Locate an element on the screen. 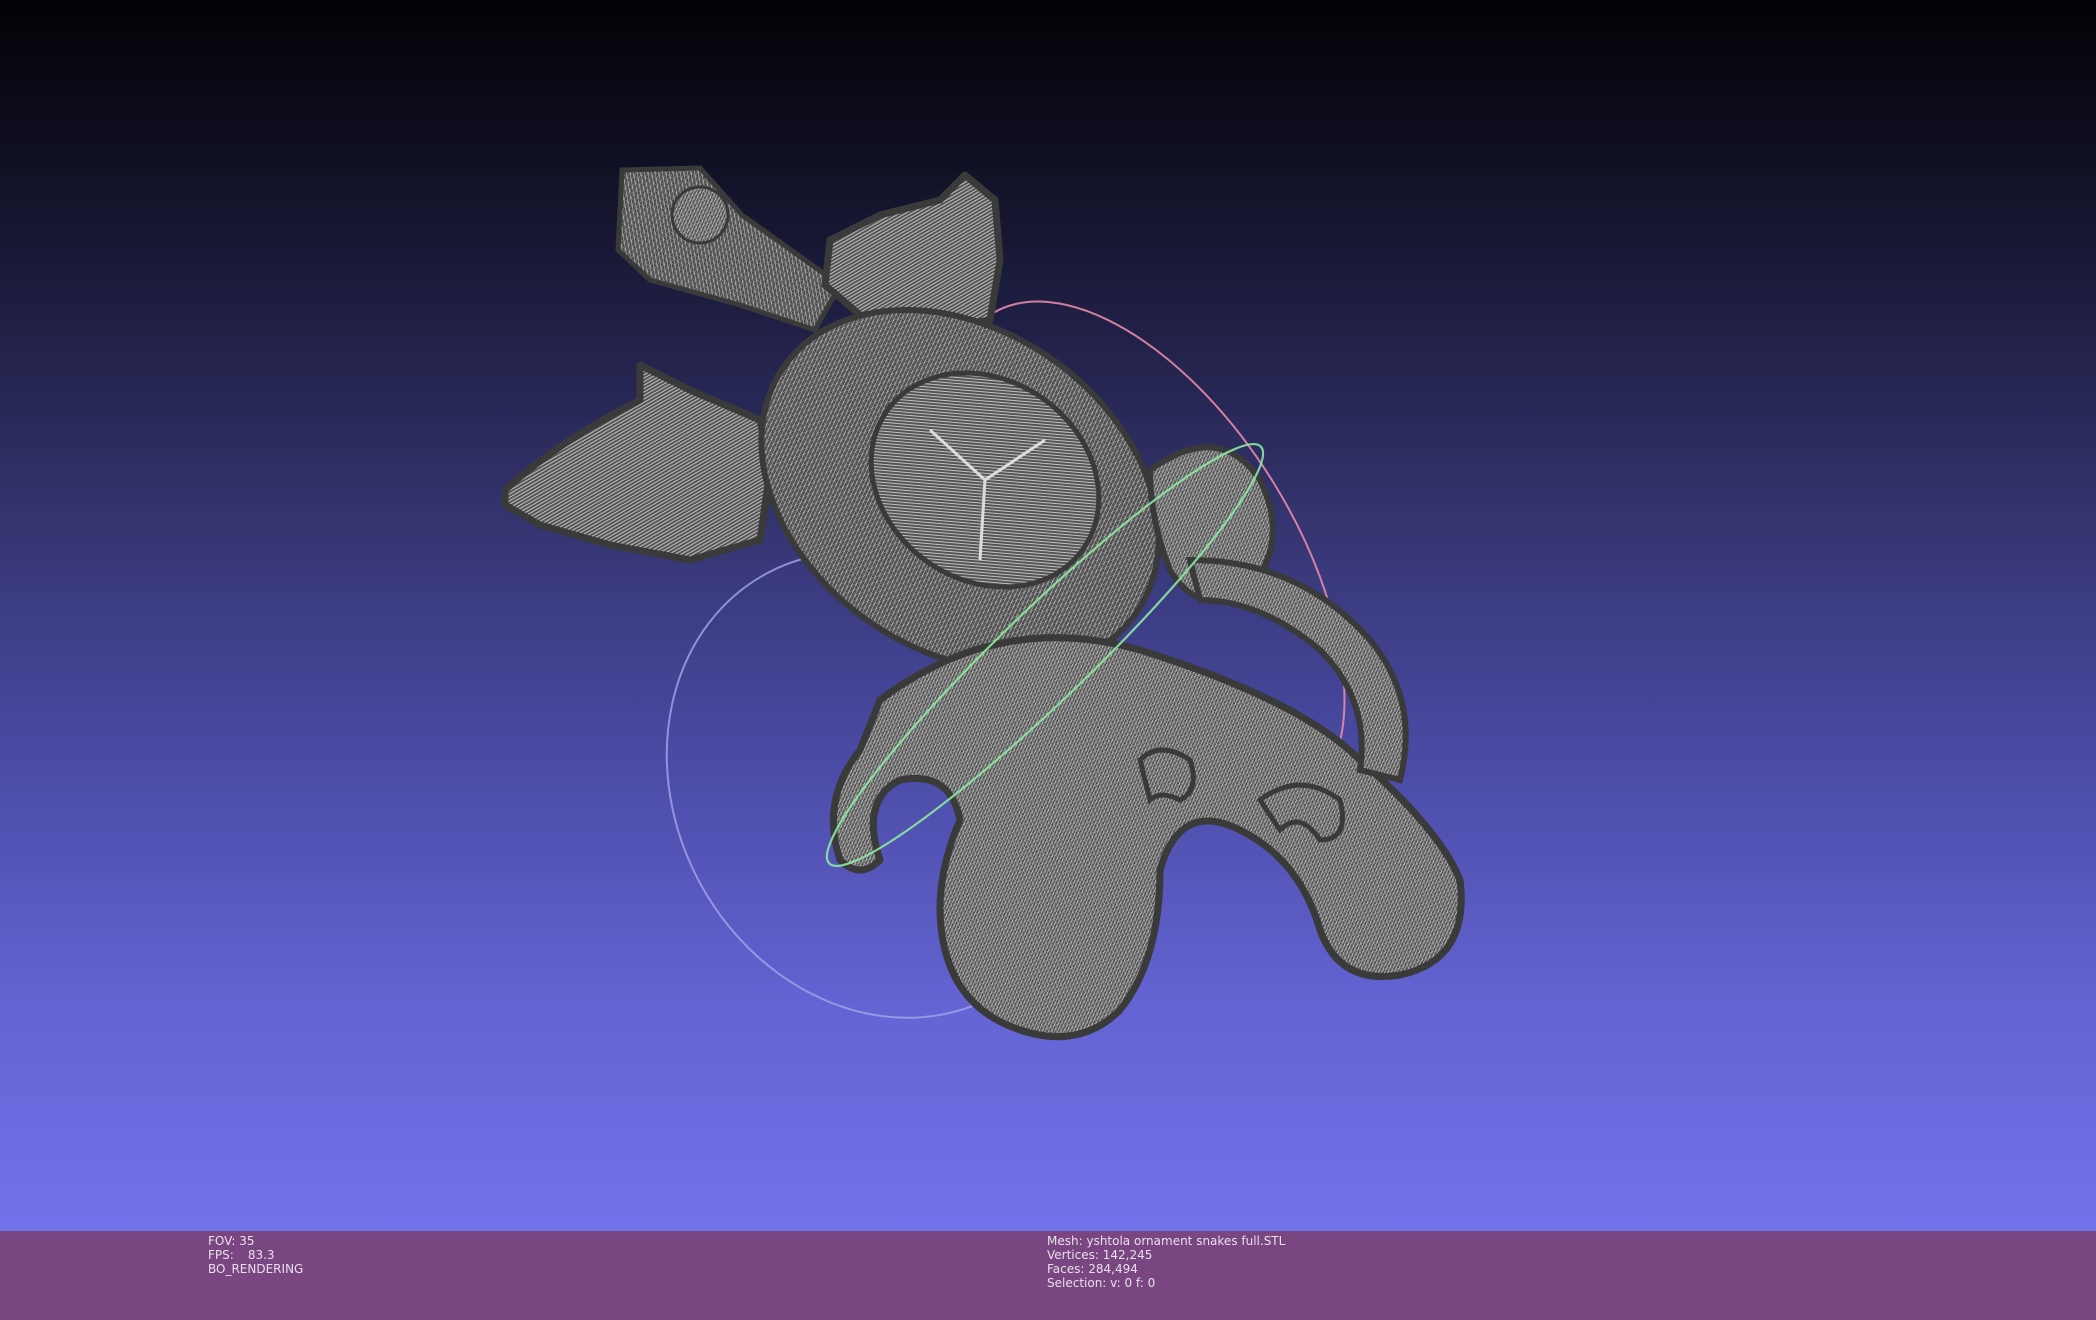 The height and width of the screenshot is (1320, 2096). fov-value: 35 is located at coordinates (247, 1241).